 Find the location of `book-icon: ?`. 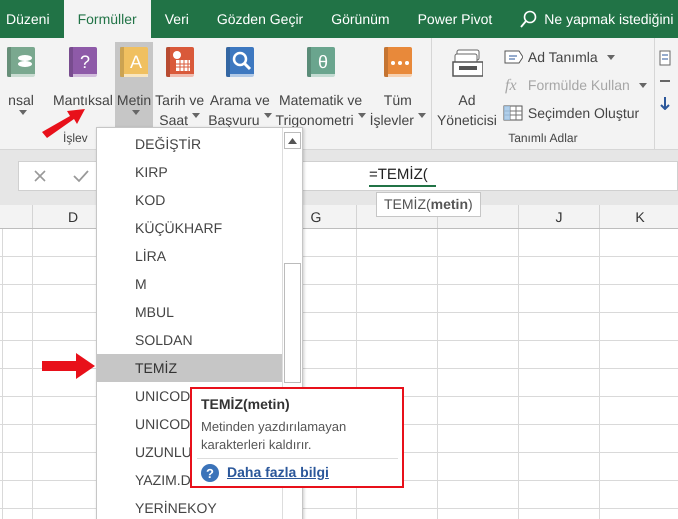

book-icon: ? is located at coordinates (82, 62).